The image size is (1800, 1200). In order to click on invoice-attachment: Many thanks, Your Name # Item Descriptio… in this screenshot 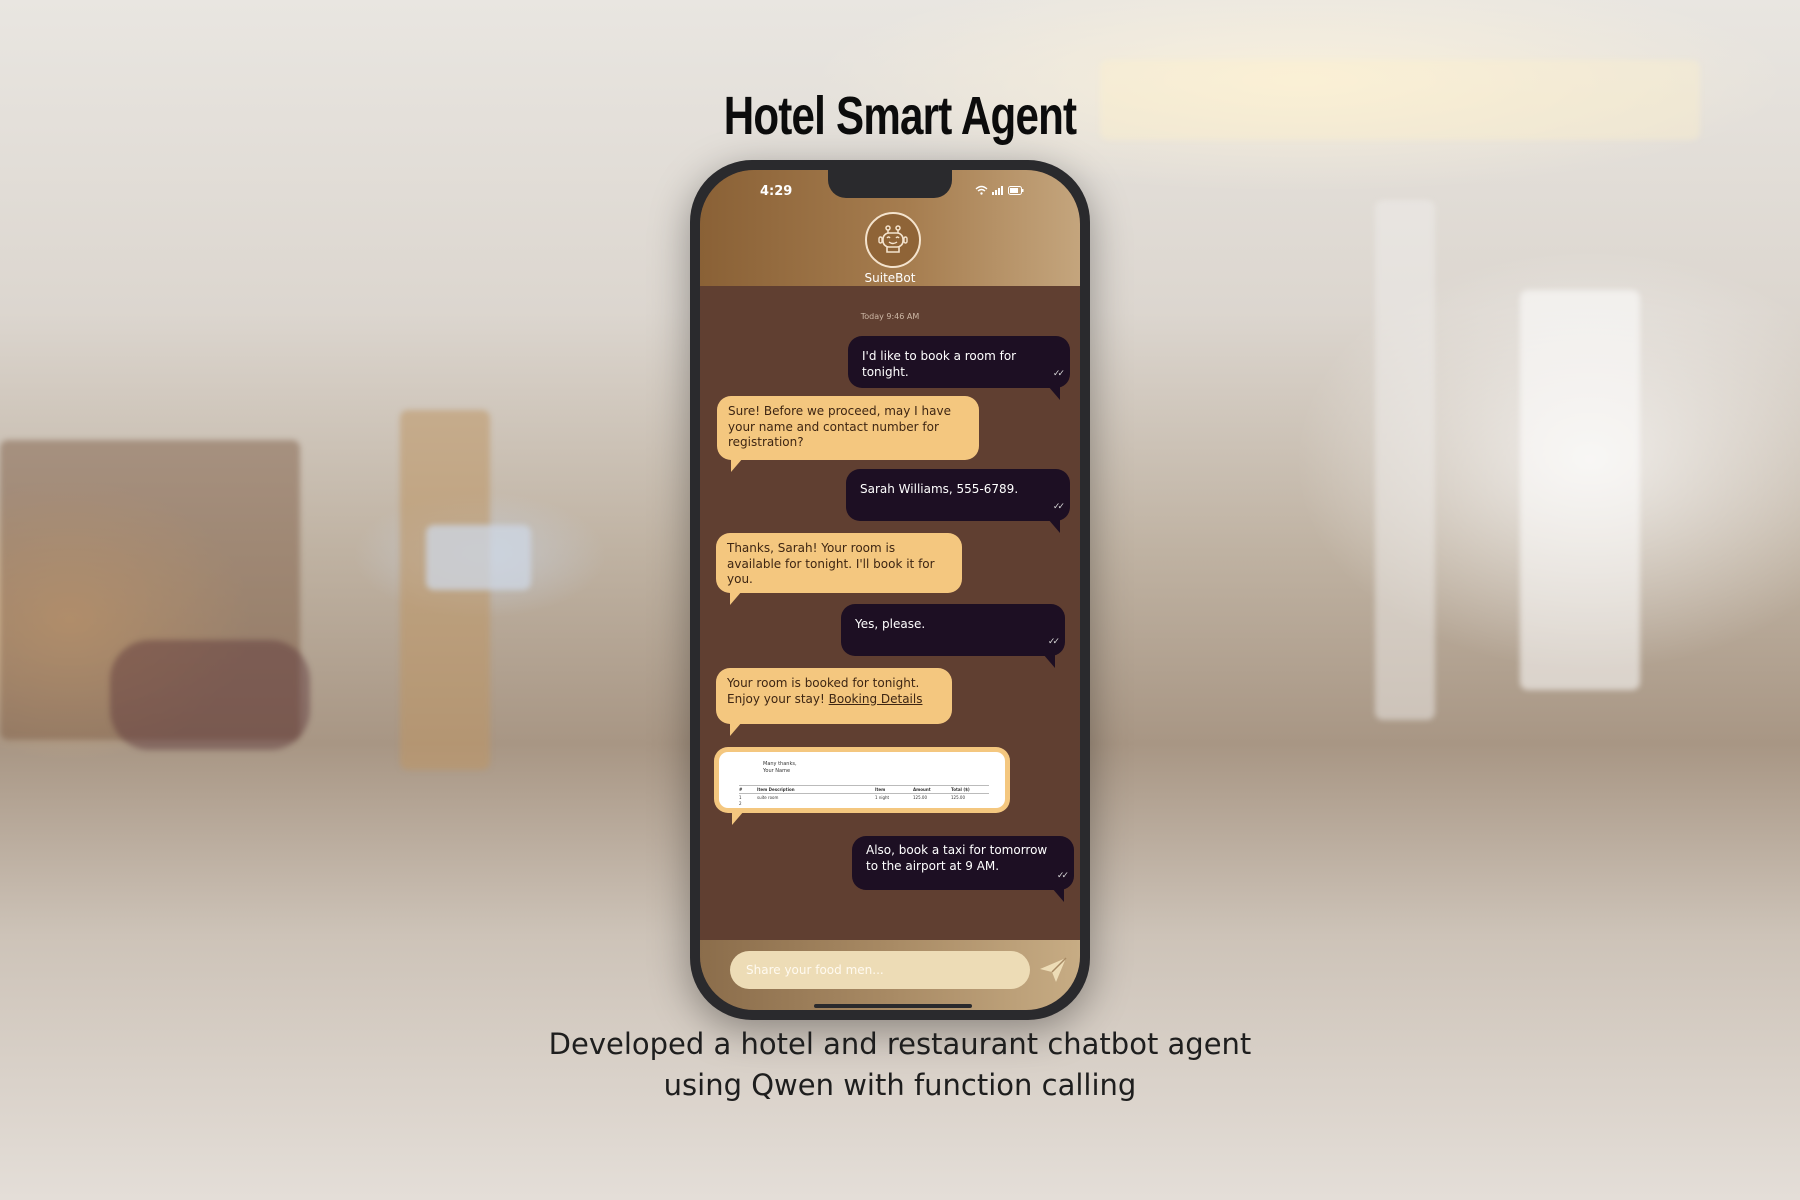, I will do `click(862, 786)`.